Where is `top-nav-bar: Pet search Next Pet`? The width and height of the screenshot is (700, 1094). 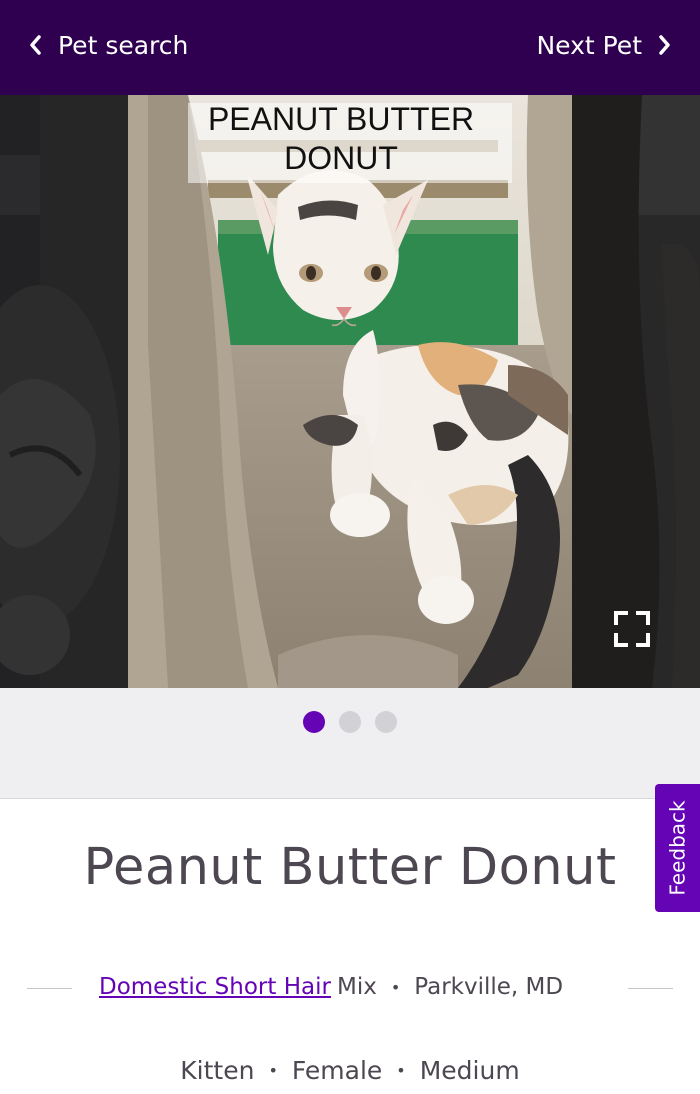
top-nav-bar: Pet search Next Pet is located at coordinates (350, 47).